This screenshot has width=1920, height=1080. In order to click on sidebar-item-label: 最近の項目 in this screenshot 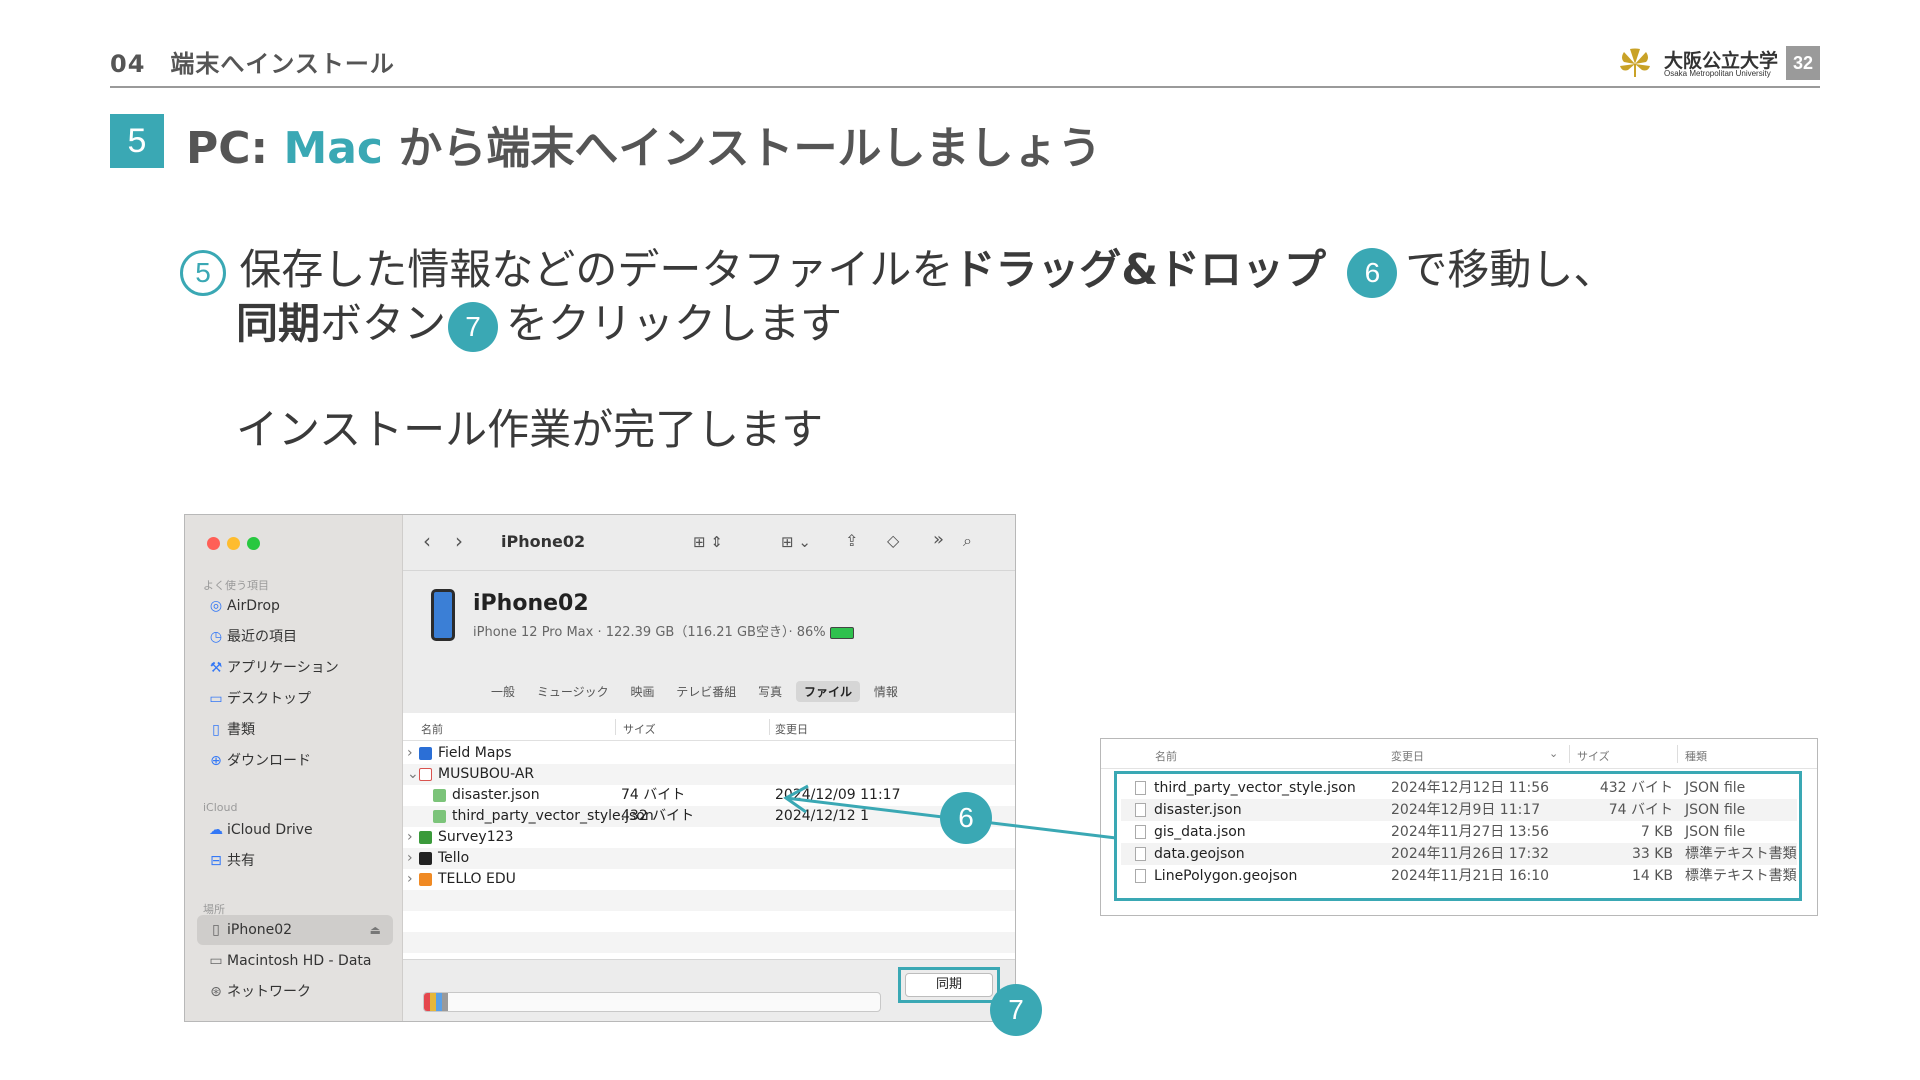, I will do `click(262, 637)`.